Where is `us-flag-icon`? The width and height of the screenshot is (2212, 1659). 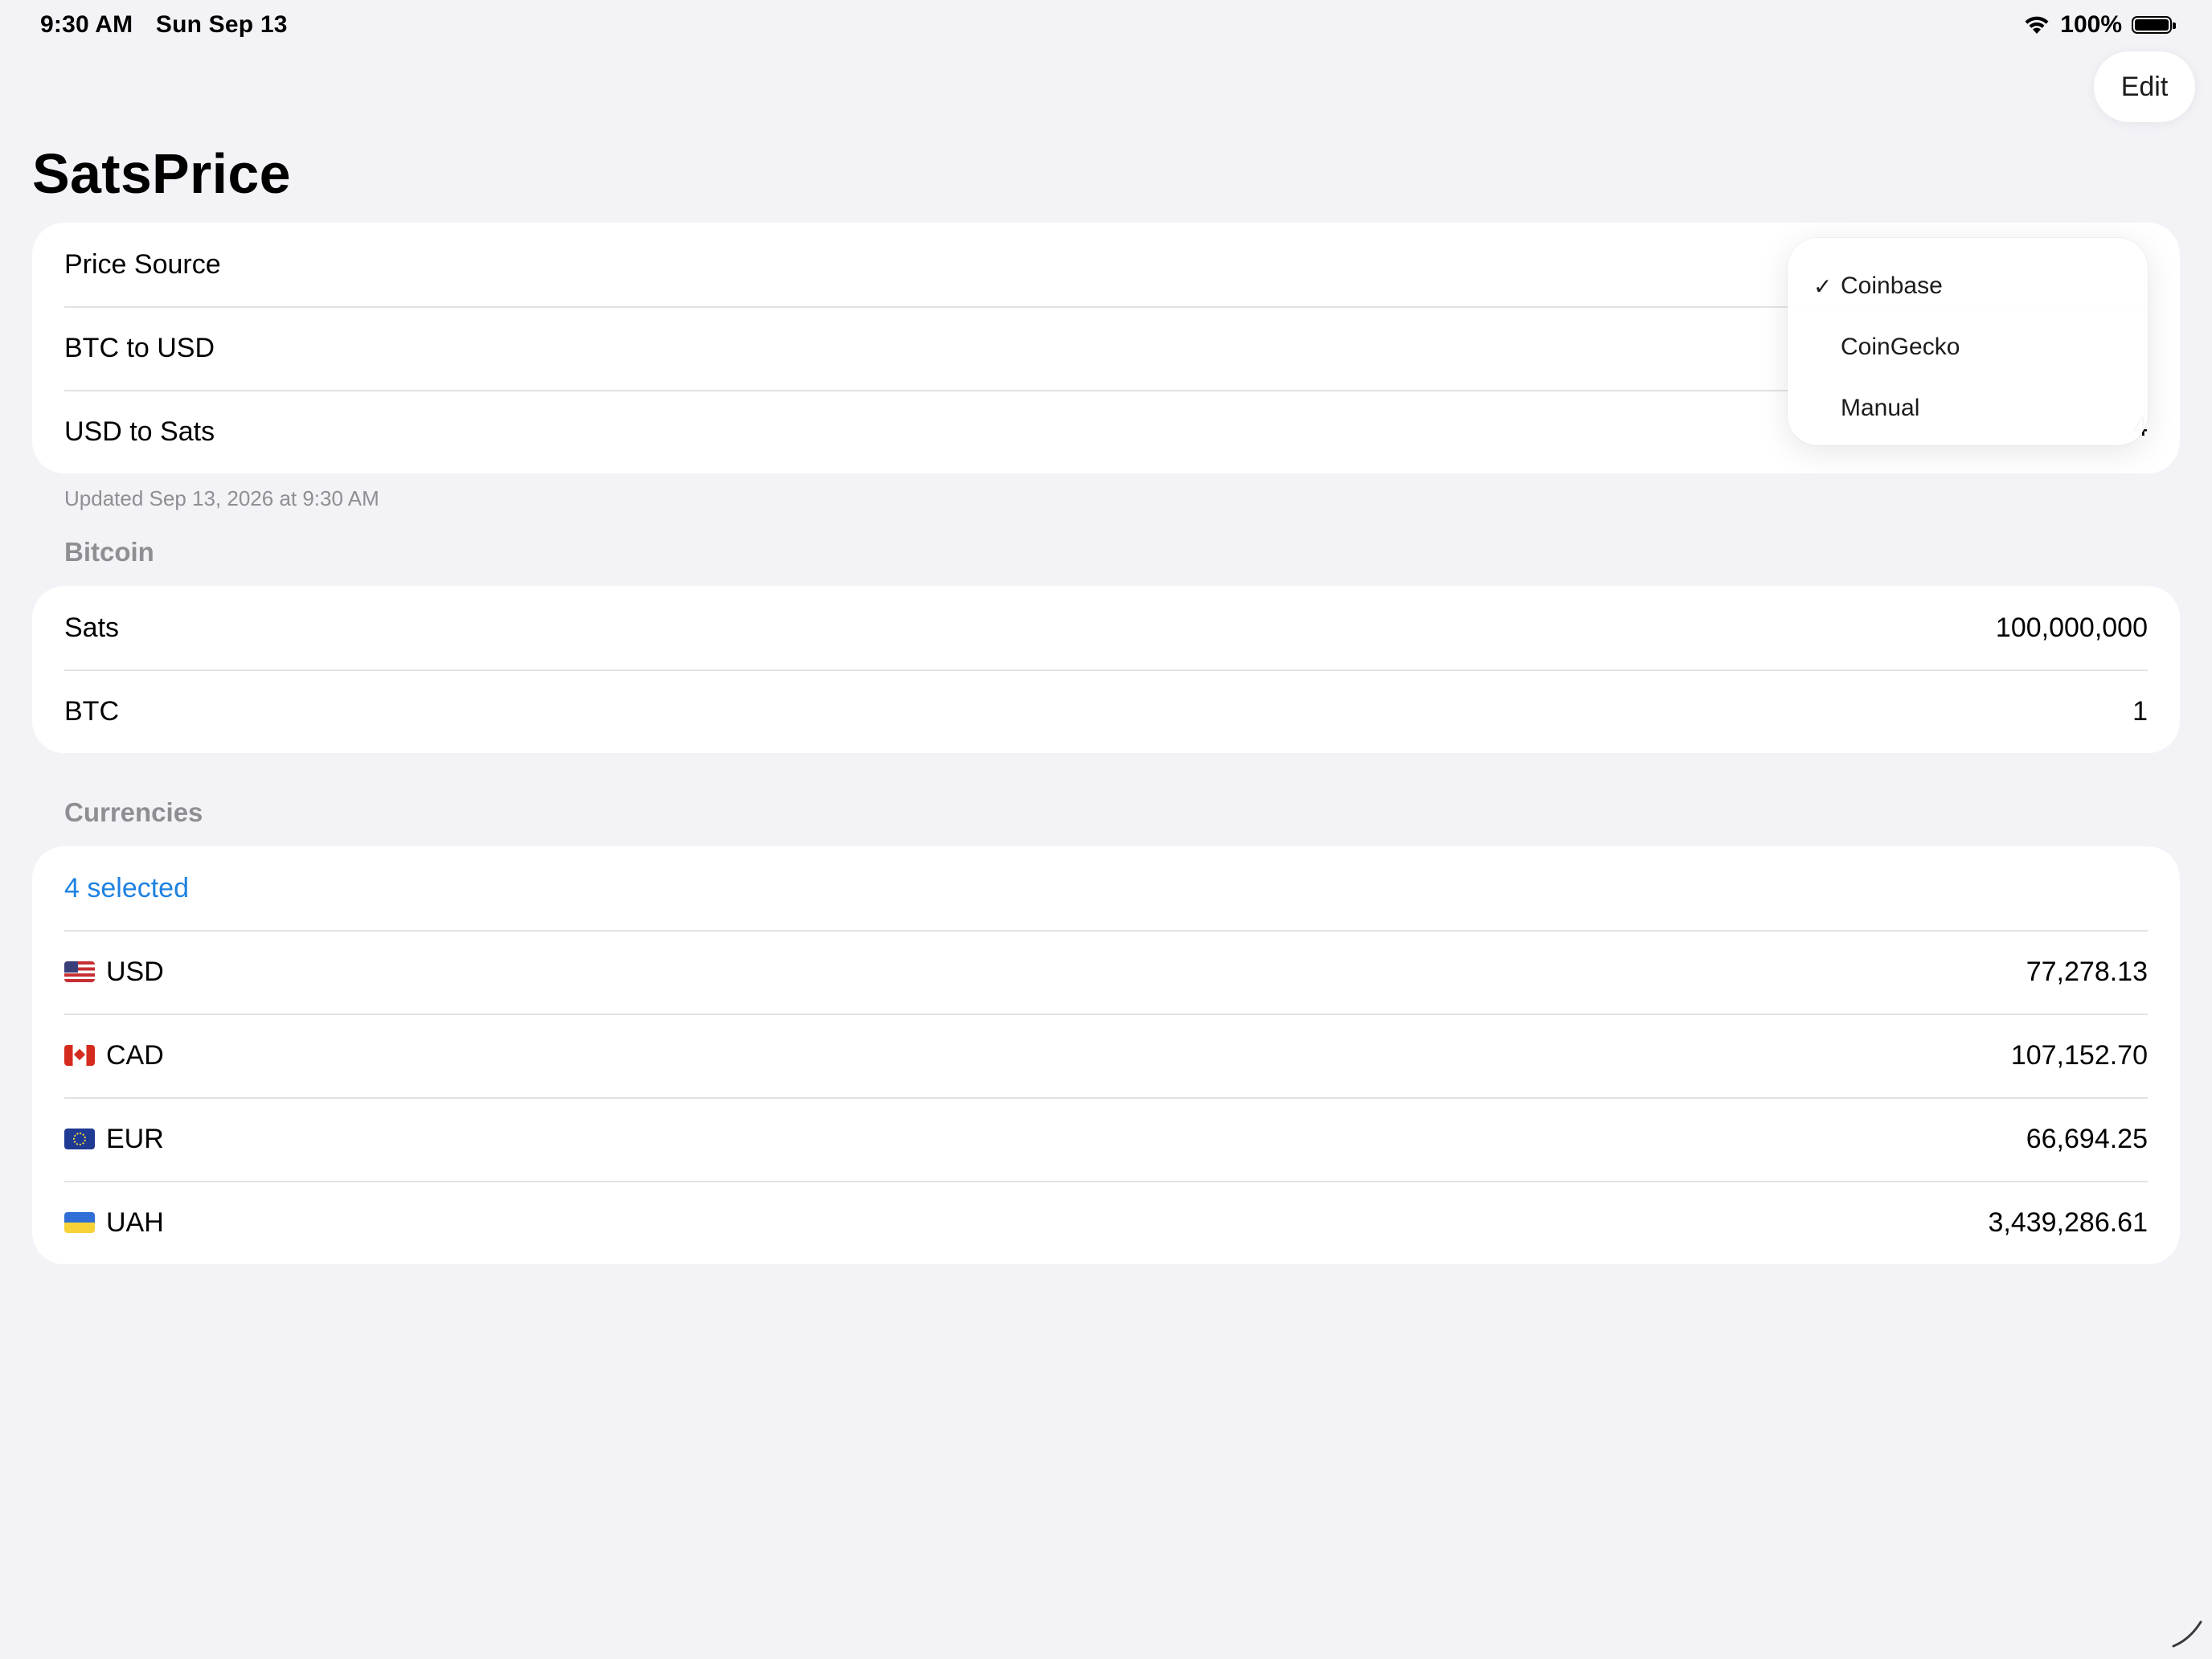 us-flag-icon is located at coordinates (79, 971).